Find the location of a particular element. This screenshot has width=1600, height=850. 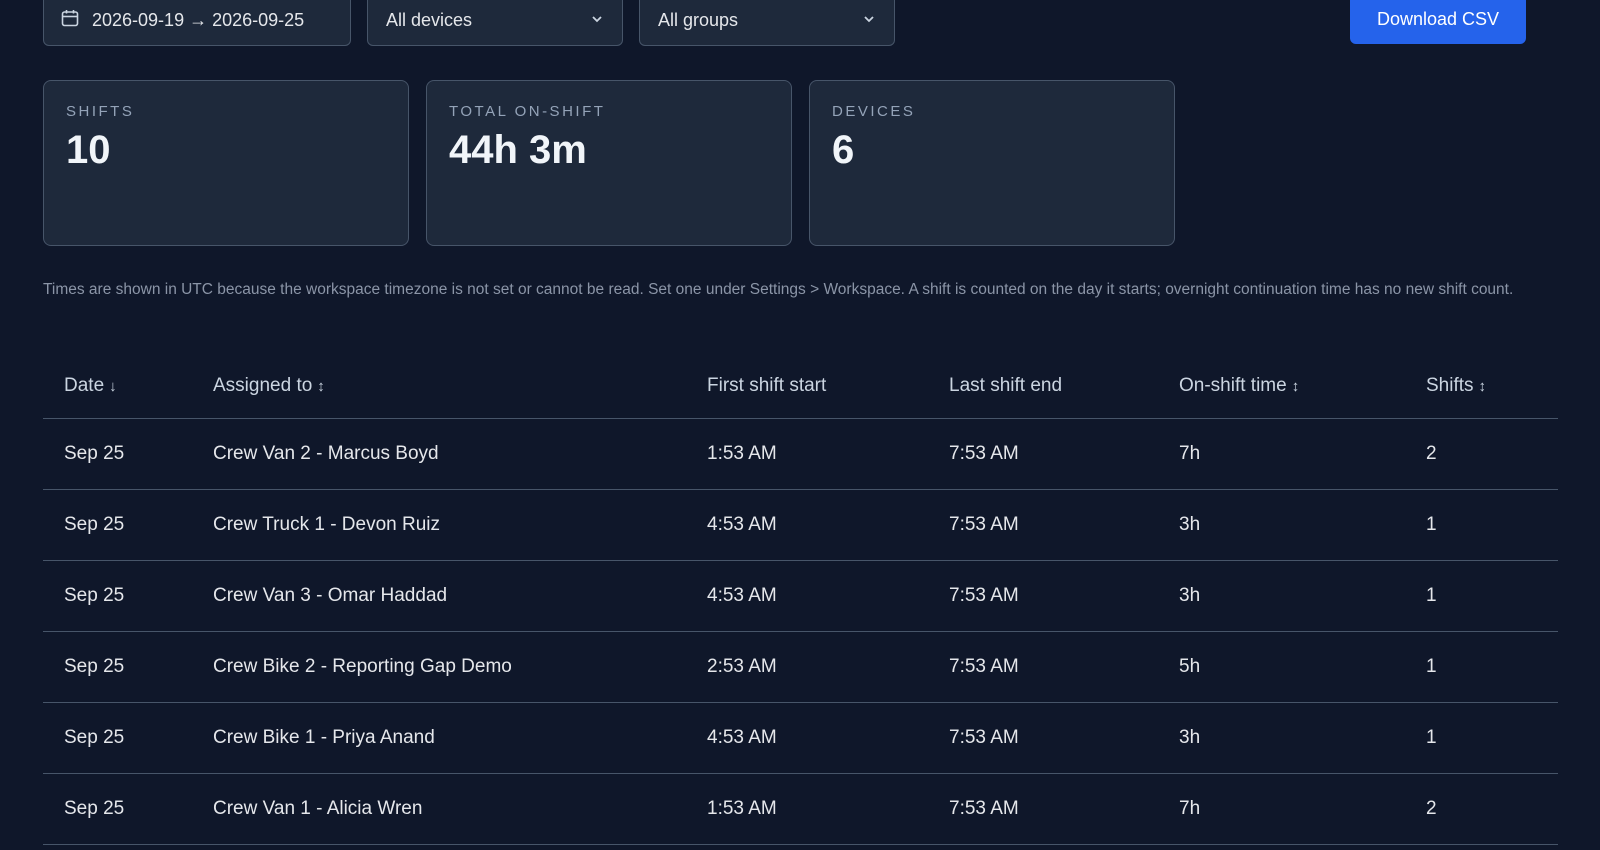

stat-label: TOTAL ON-SHIFT is located at coordinates (527, 111).